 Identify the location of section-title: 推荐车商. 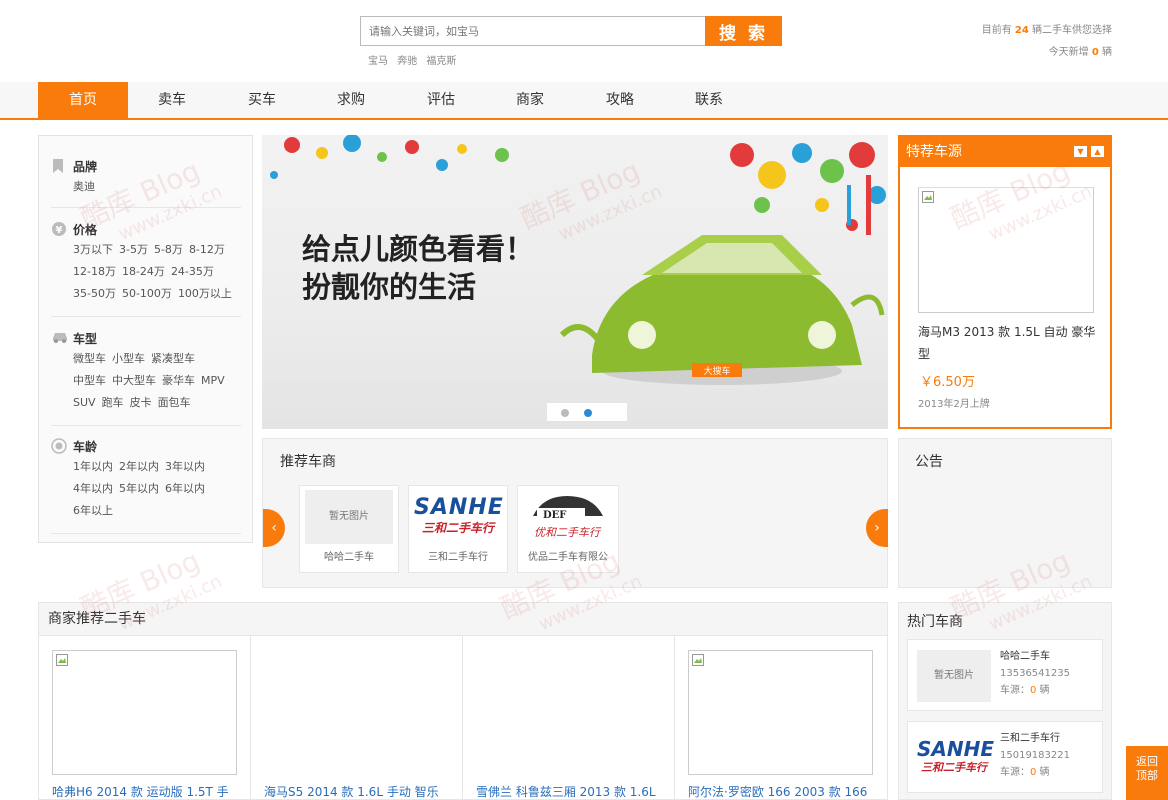
(308, 462).